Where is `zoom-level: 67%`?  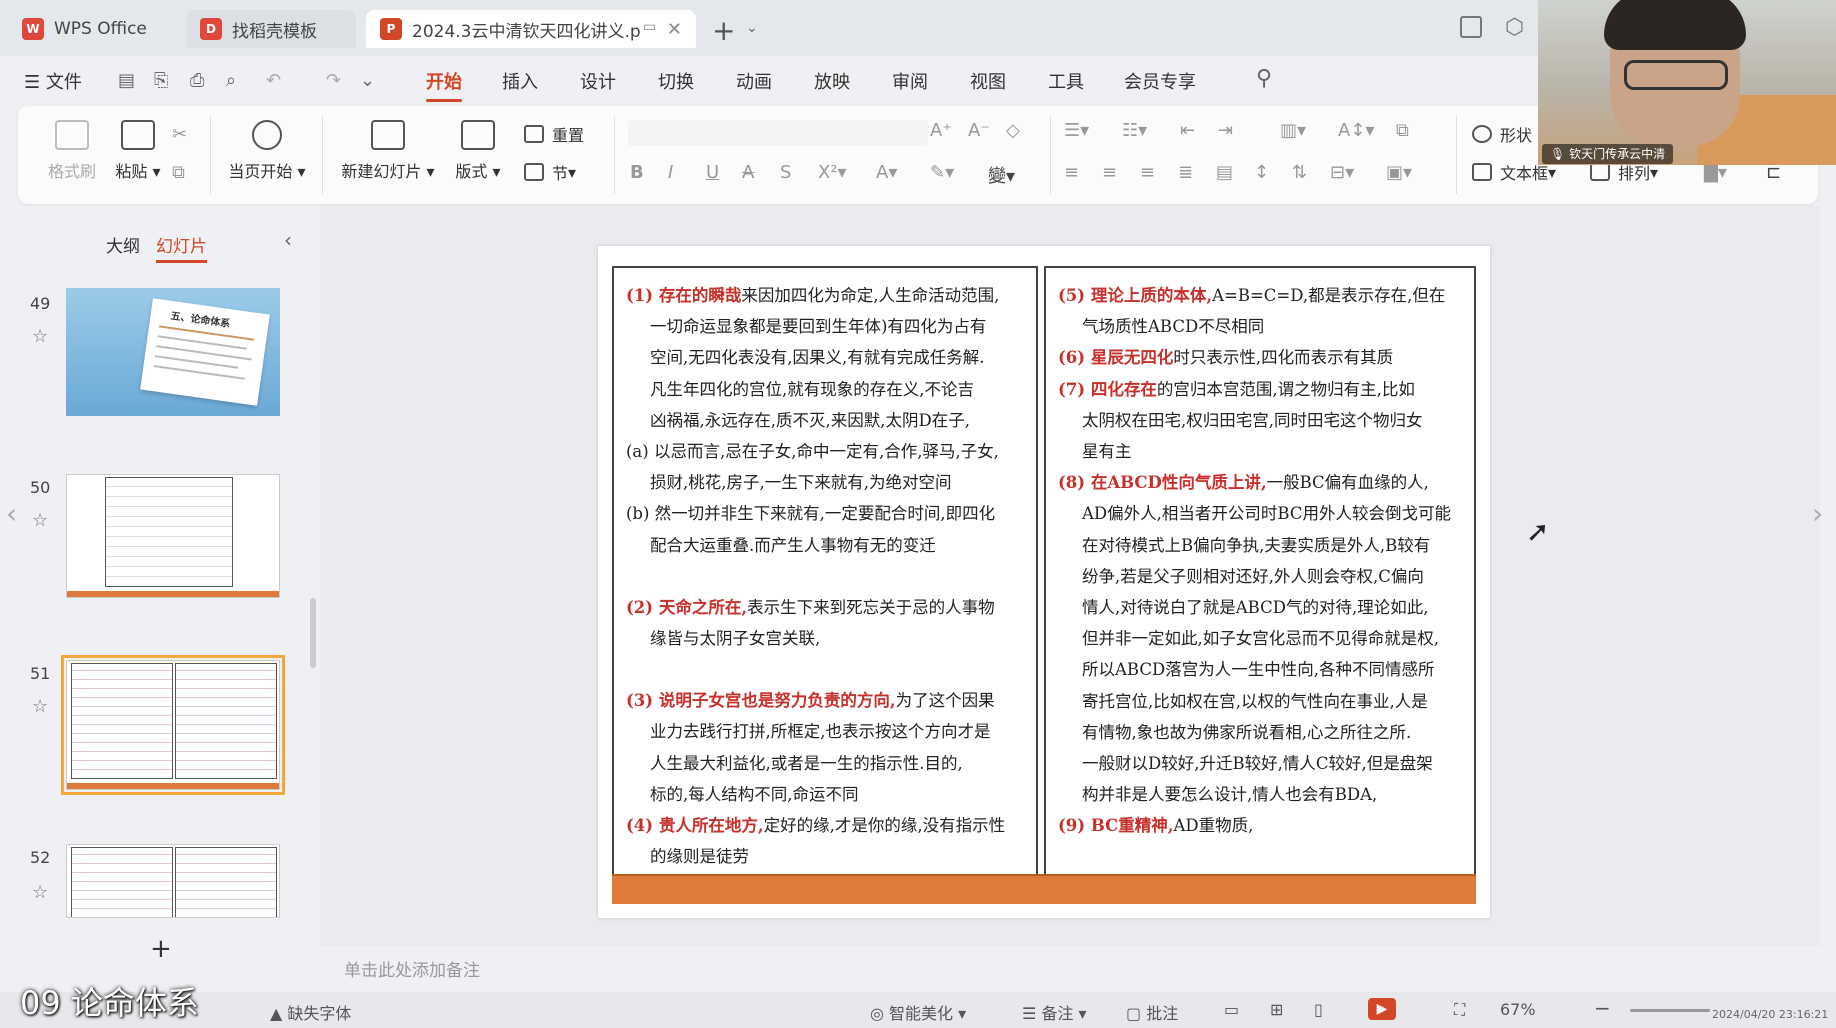 zoom-level: 67% is located at coordinates (1518, 1009).